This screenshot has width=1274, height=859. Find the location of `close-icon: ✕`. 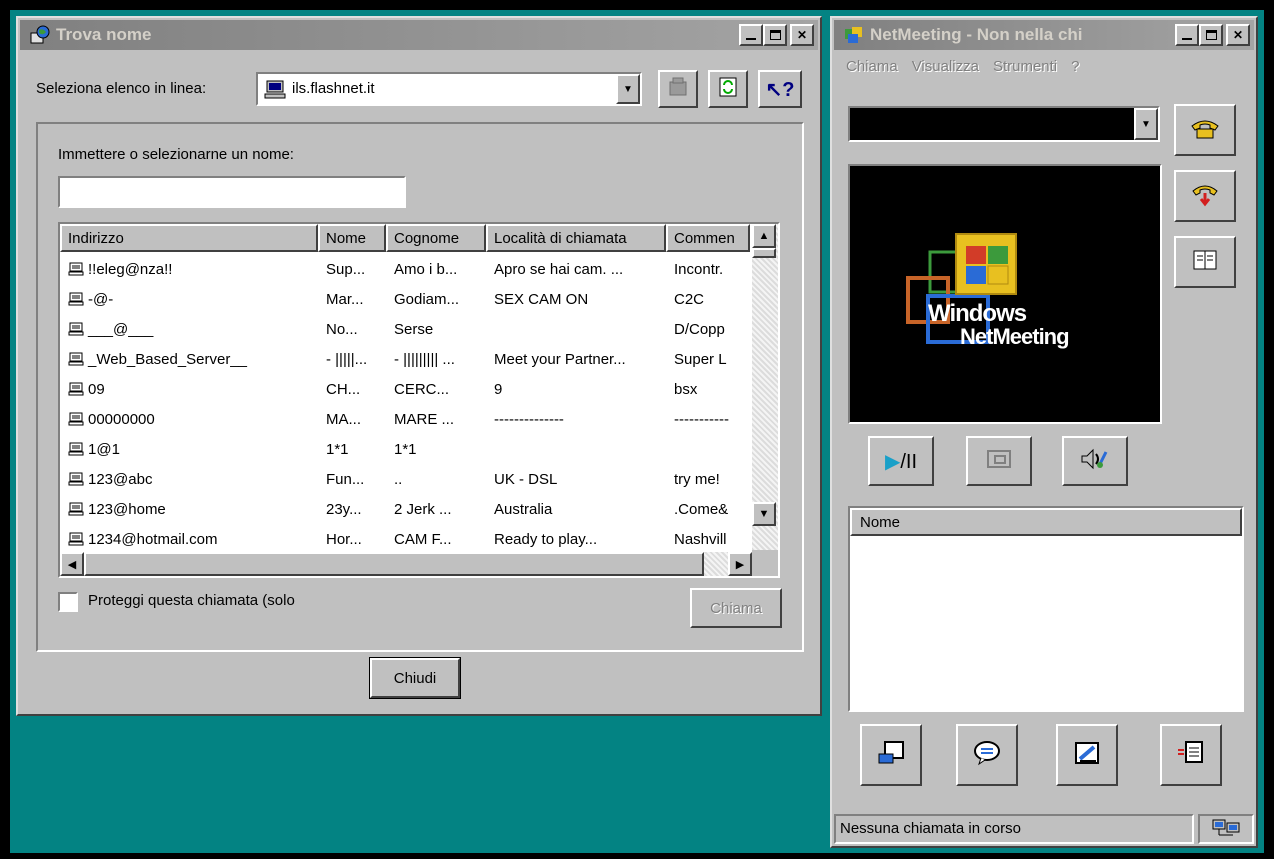

close-icon: ✕ is located at coordinates (802, 35).